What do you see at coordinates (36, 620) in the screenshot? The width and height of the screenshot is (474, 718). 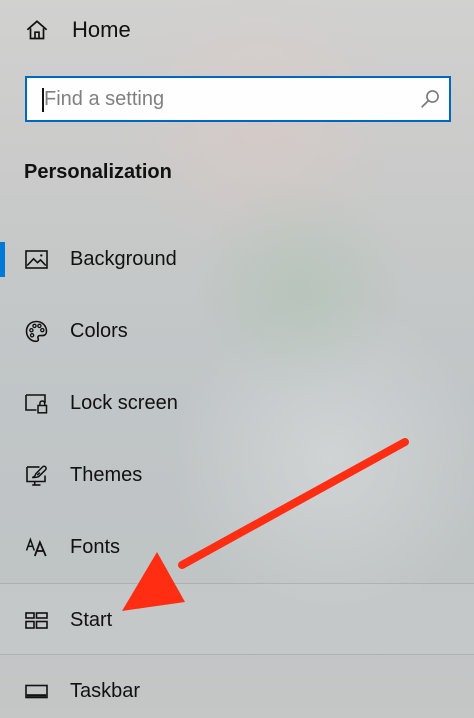 I see `start-icon` at bounding box center [36, 620].